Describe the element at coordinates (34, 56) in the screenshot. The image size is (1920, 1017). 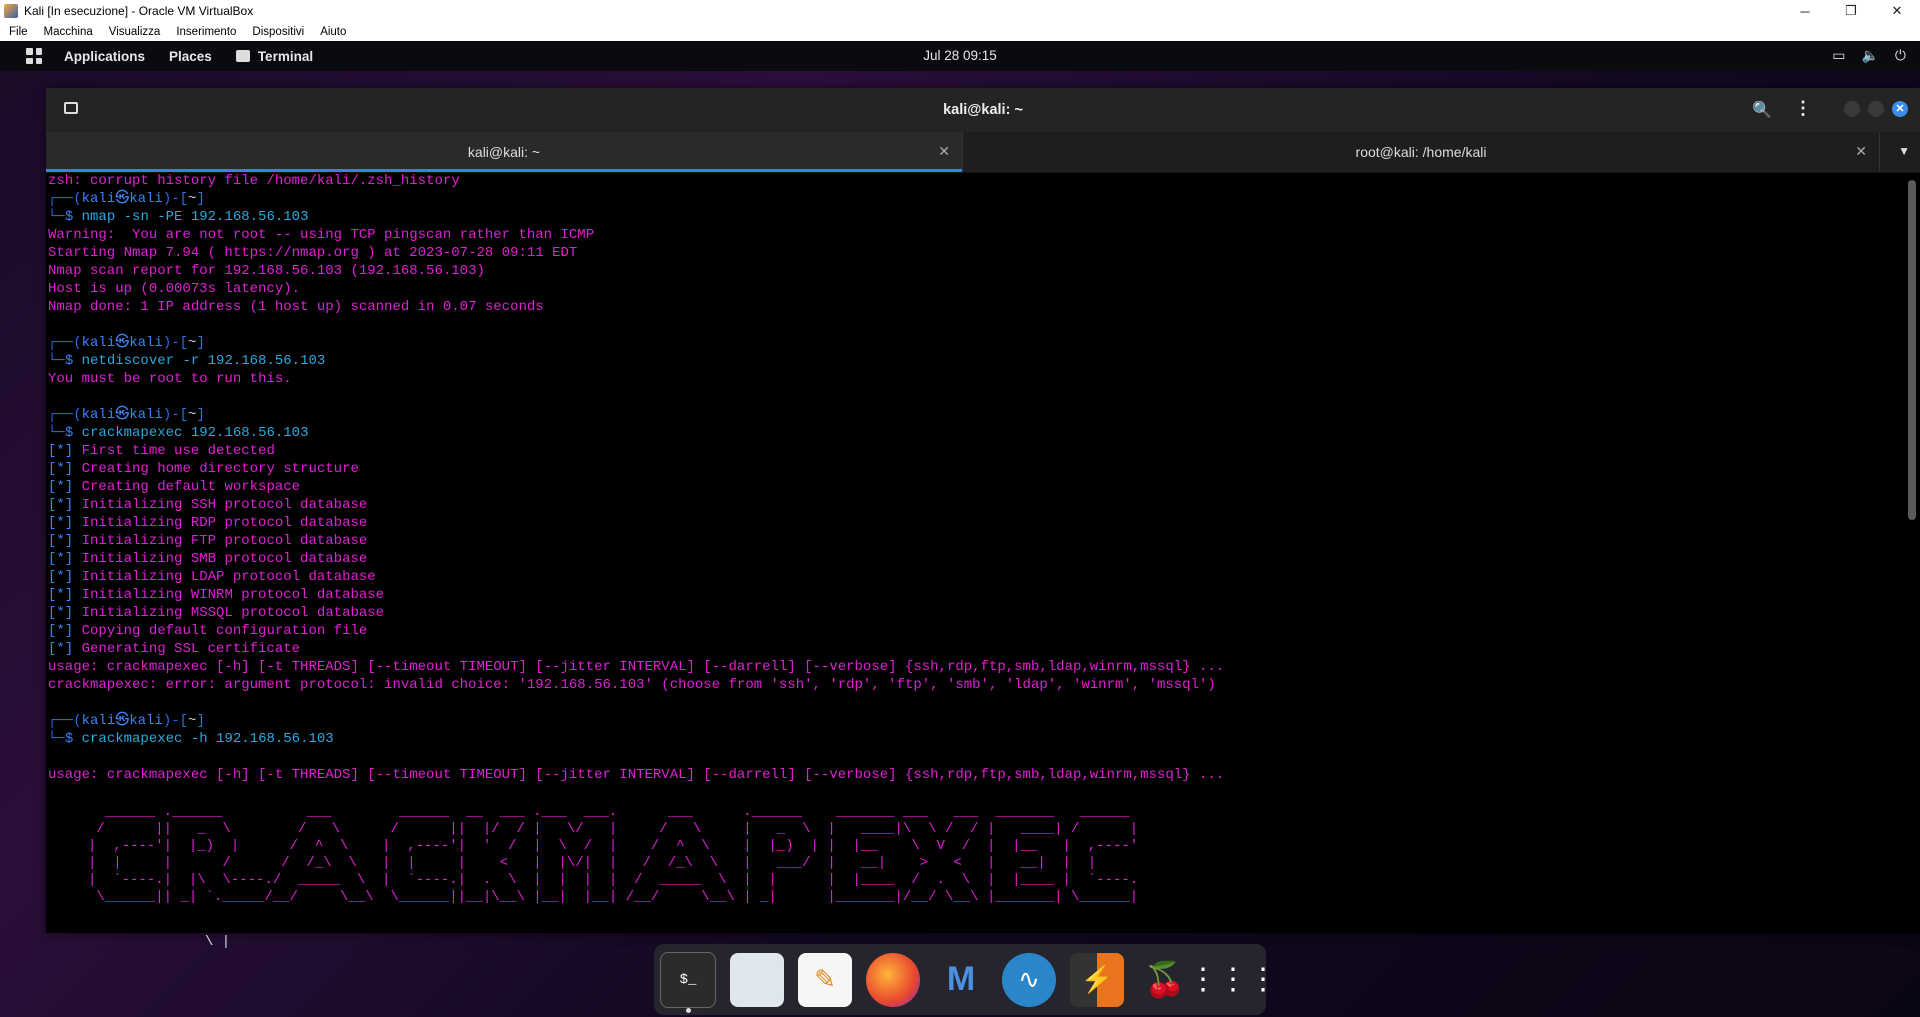
I see `app-grid-icon` at that location.